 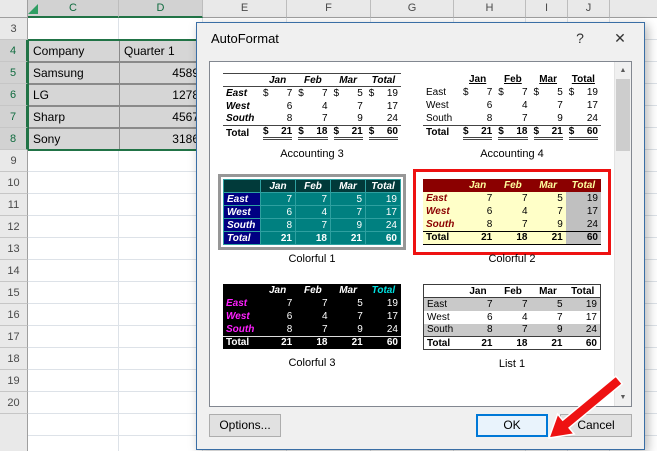 What do you see at coordinates (73, 9) in the screenshot?
I see `column-header-C: C` at bounding box center [73, 9].